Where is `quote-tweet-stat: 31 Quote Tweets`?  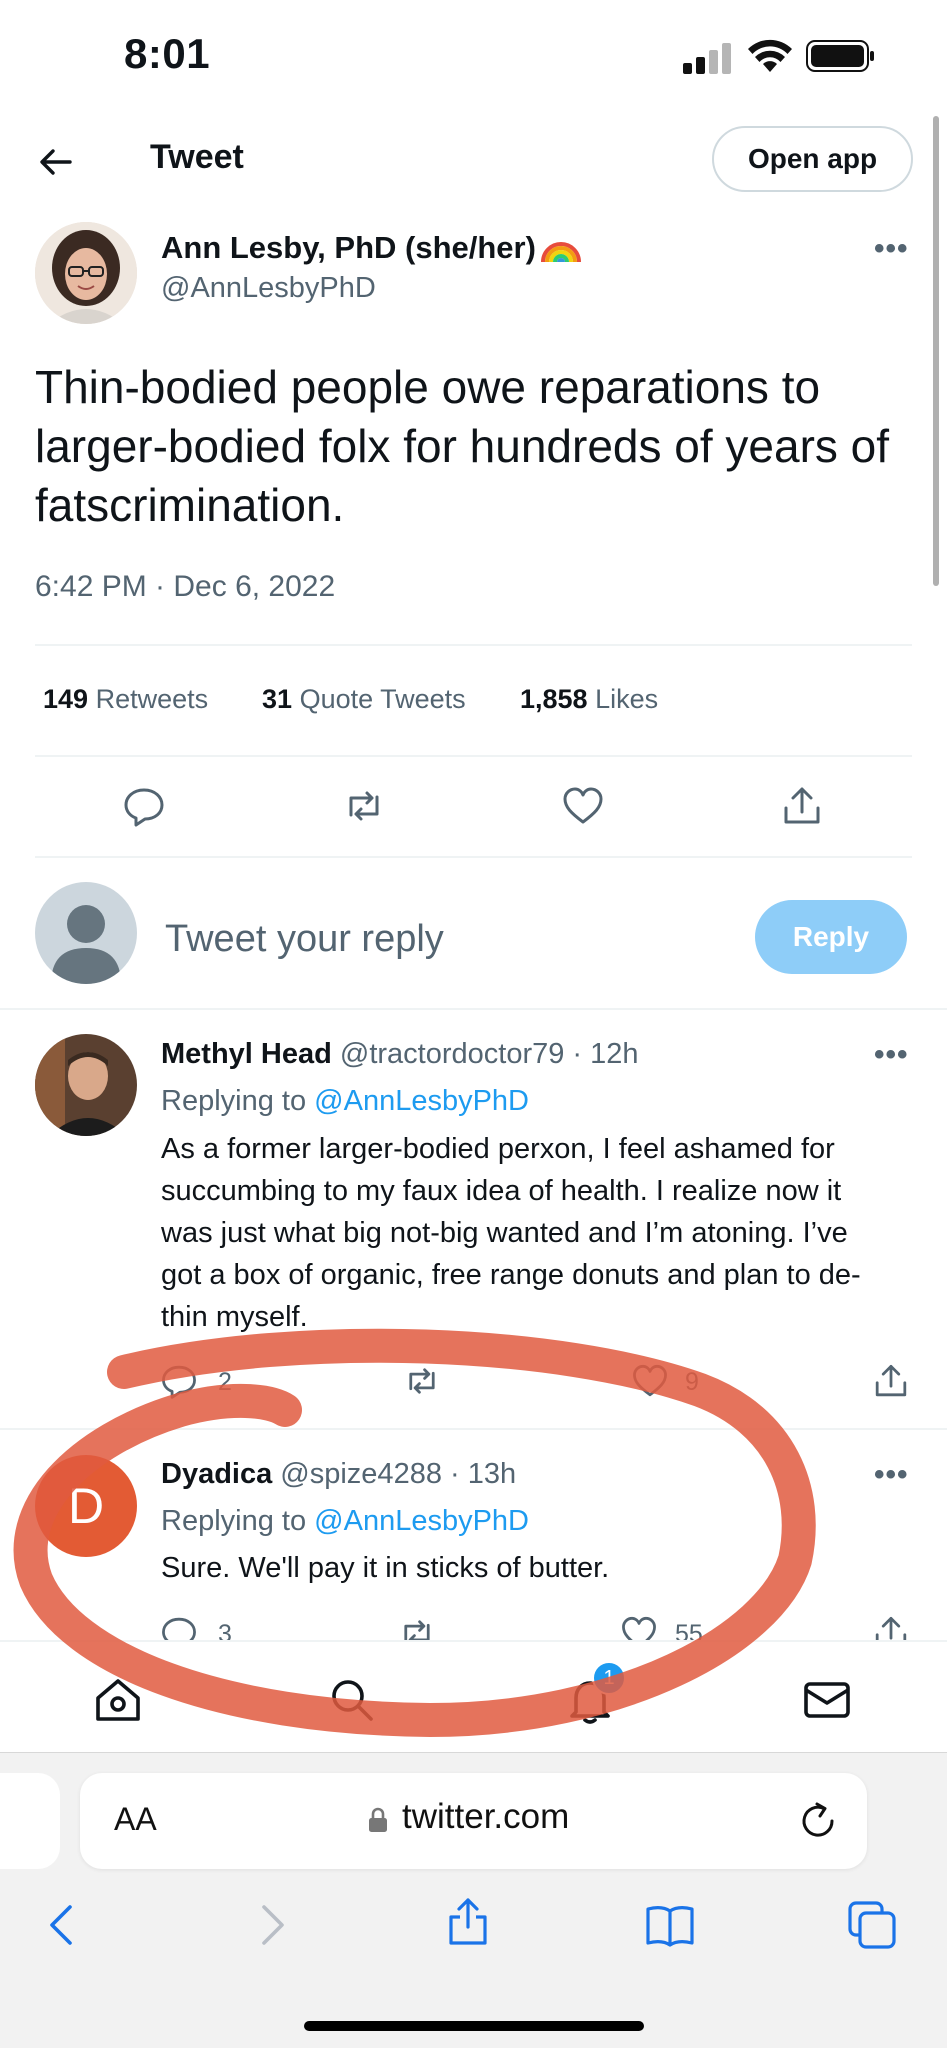
quote-tweet-stat: 31 Quote Tweets is located at coordinates (364, 699).